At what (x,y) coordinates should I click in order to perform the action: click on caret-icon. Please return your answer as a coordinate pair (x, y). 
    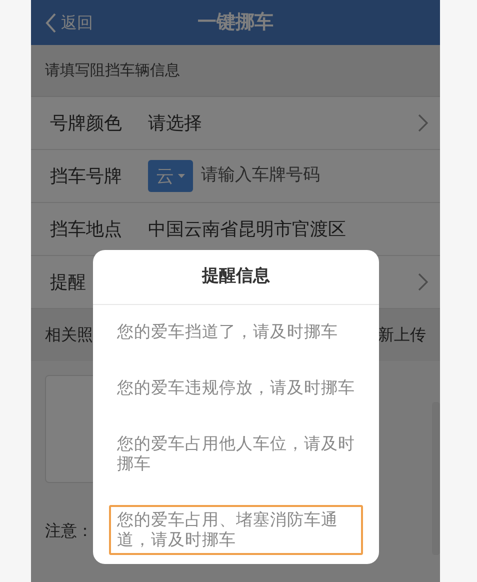
    Looking at the image, I should click on (181, 176).